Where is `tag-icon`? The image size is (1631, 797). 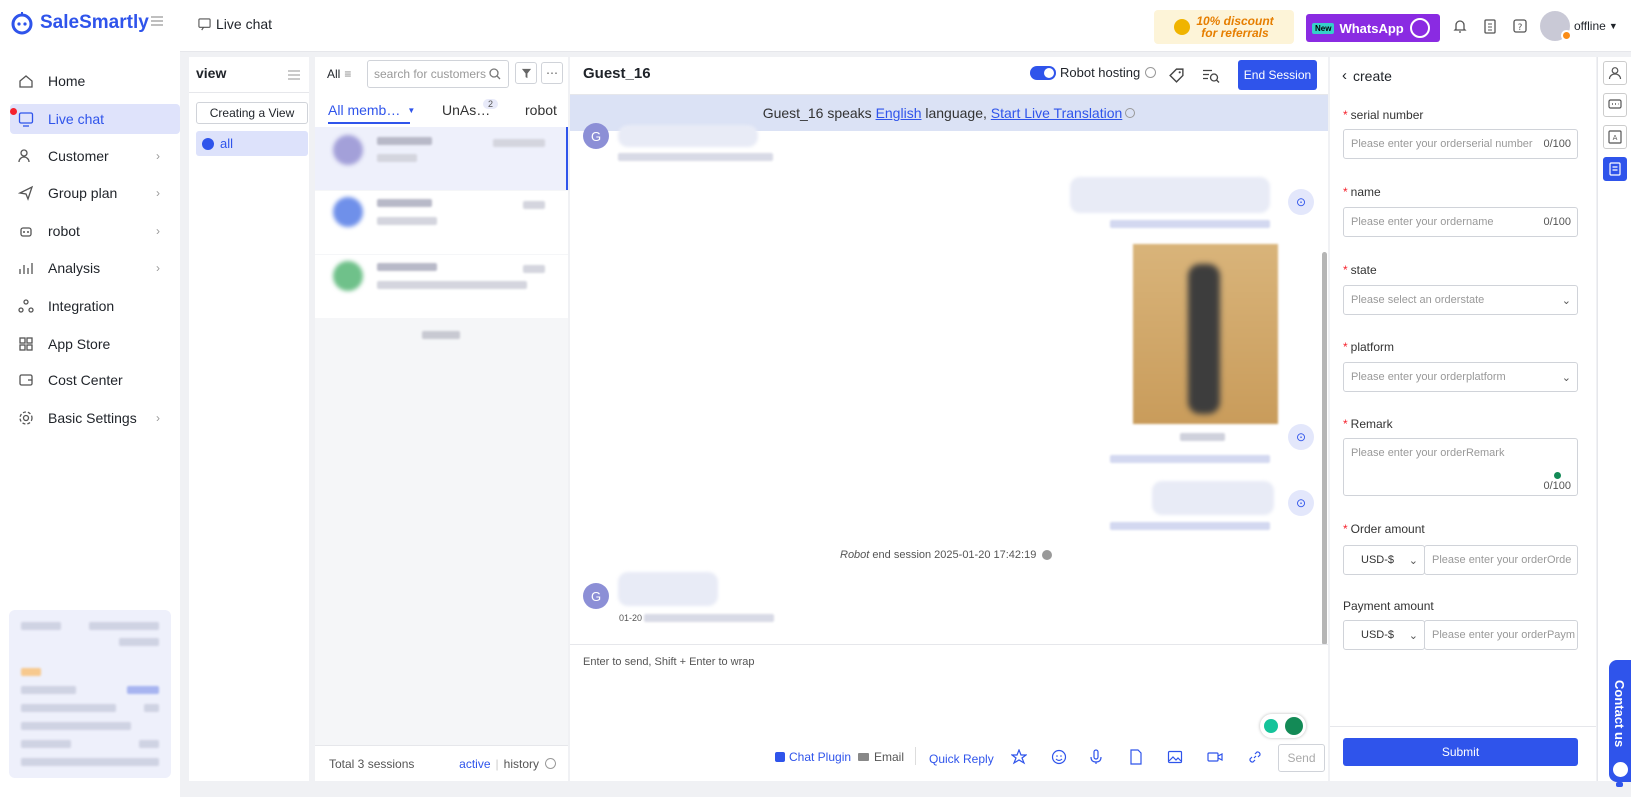
tag-icon is located at coordinates (1176, 77).